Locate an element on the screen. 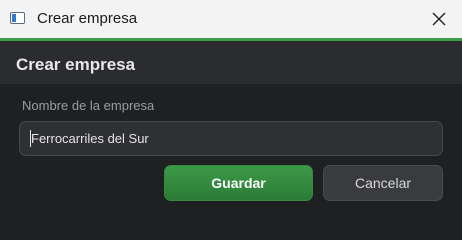 This screenshot has width=462, height=240. company-name-input: Ferrocarriles del Sur is located at coordinates (231, 138).